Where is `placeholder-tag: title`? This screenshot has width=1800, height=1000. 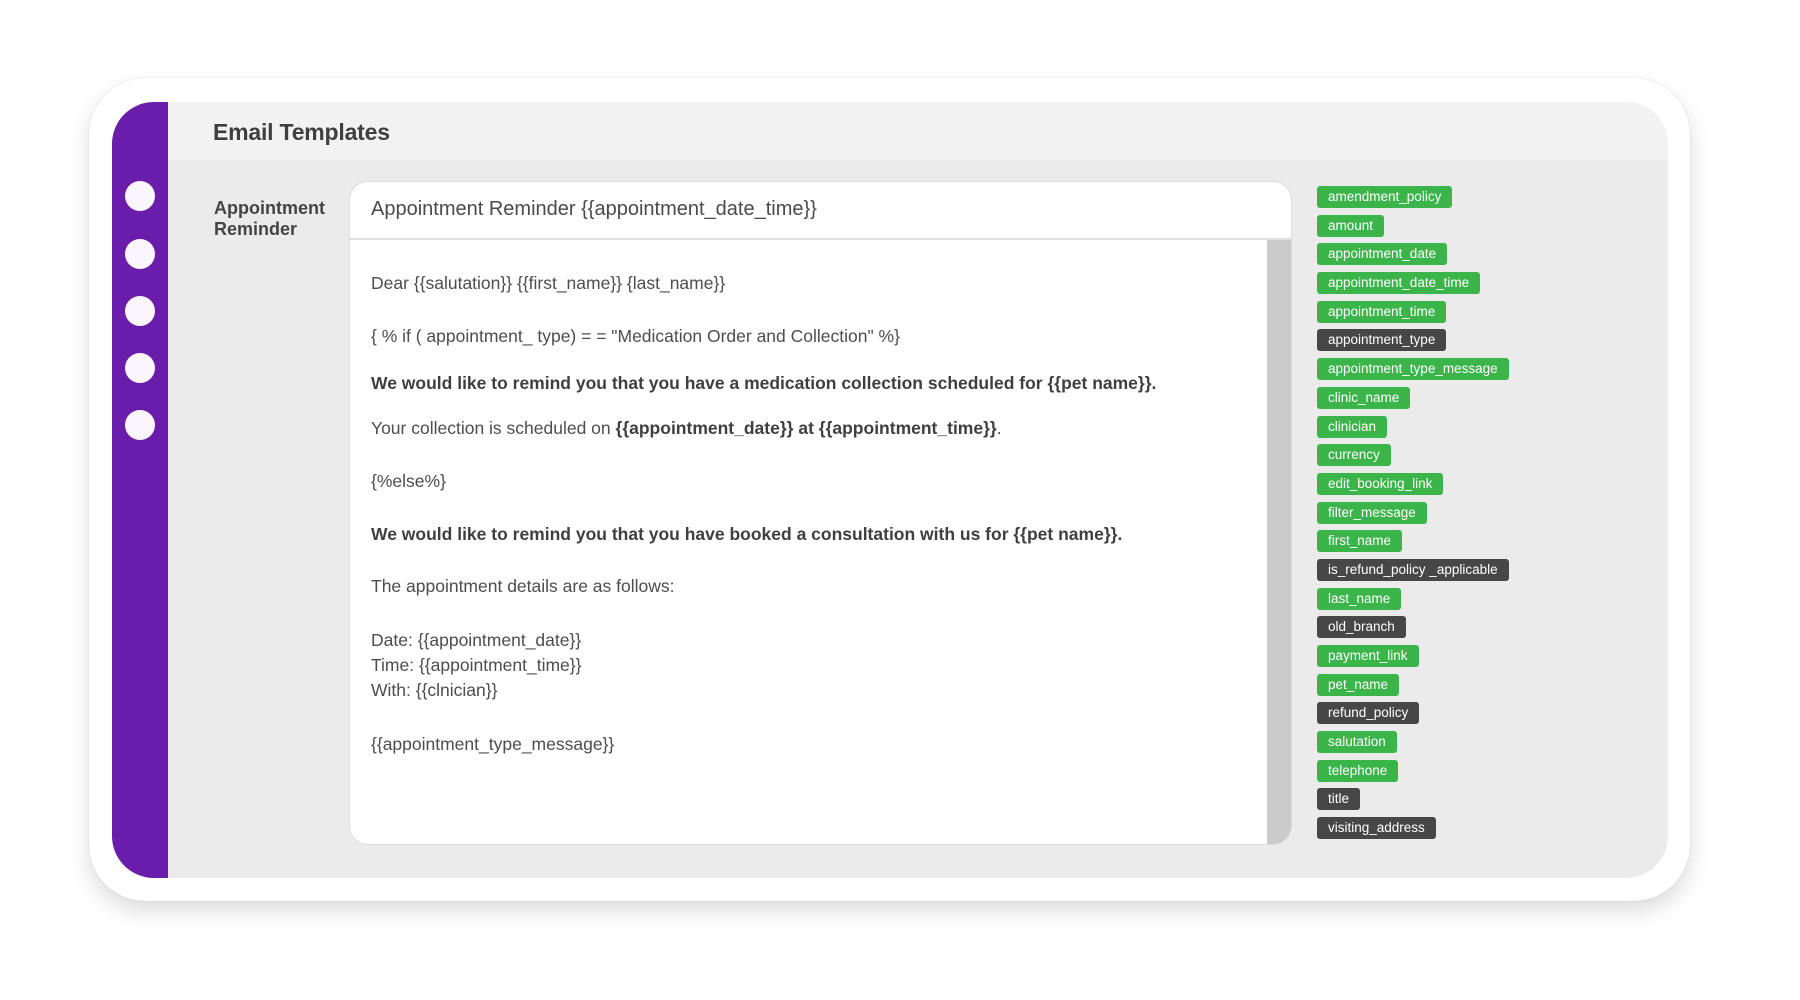
placeholder-tag: title is located at coordinates (1339, 799).